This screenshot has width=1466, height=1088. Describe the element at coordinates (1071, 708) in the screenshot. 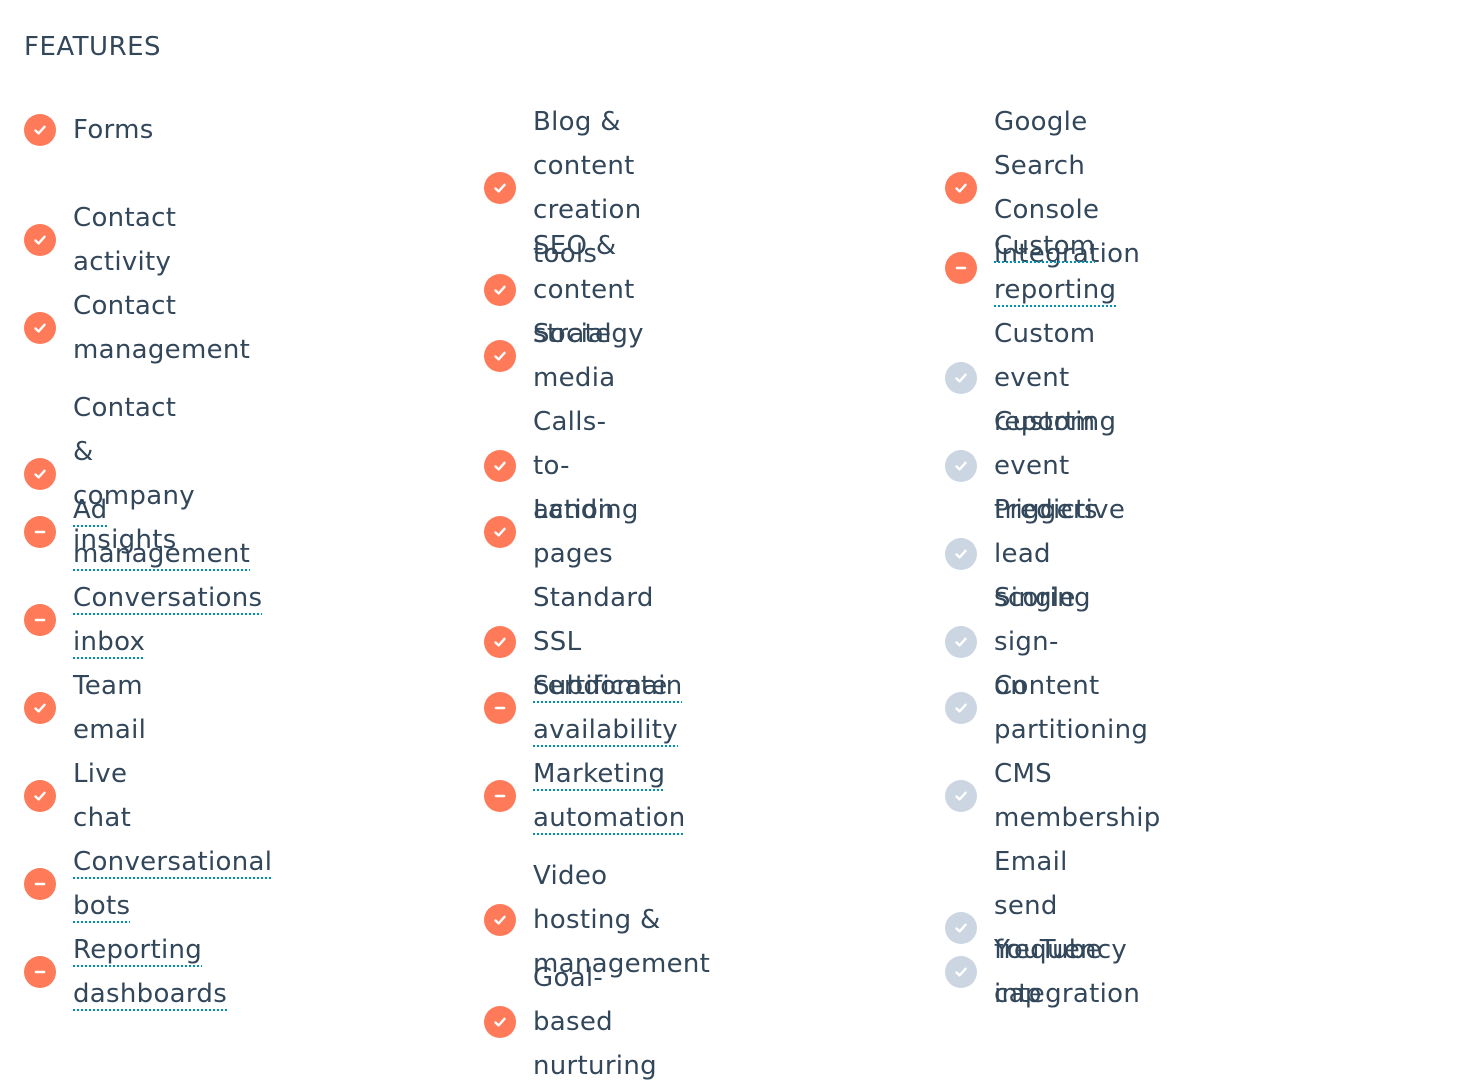

I see `feature-label: Content partitioning` at that location.